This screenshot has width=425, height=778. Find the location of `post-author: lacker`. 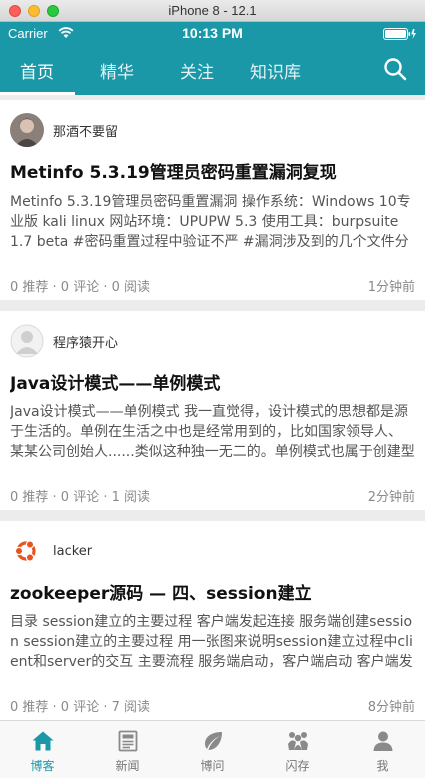

post-author: lacker is located at coordinates (51, 551).